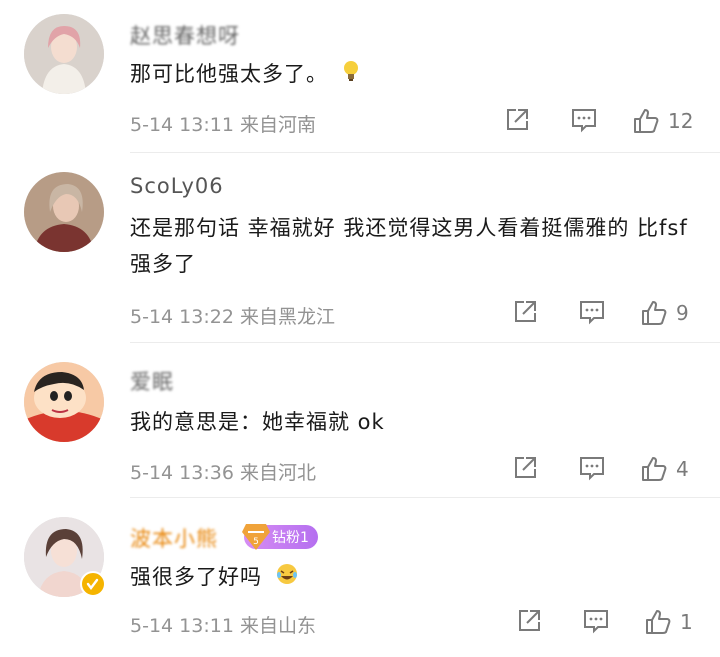 The image size is (720, 657). What do you see at coordinates (257, 422) in the screenshot?
I see `comment-text: 我的意思是：她幸福就 ok` at bounding box center [257, 422].